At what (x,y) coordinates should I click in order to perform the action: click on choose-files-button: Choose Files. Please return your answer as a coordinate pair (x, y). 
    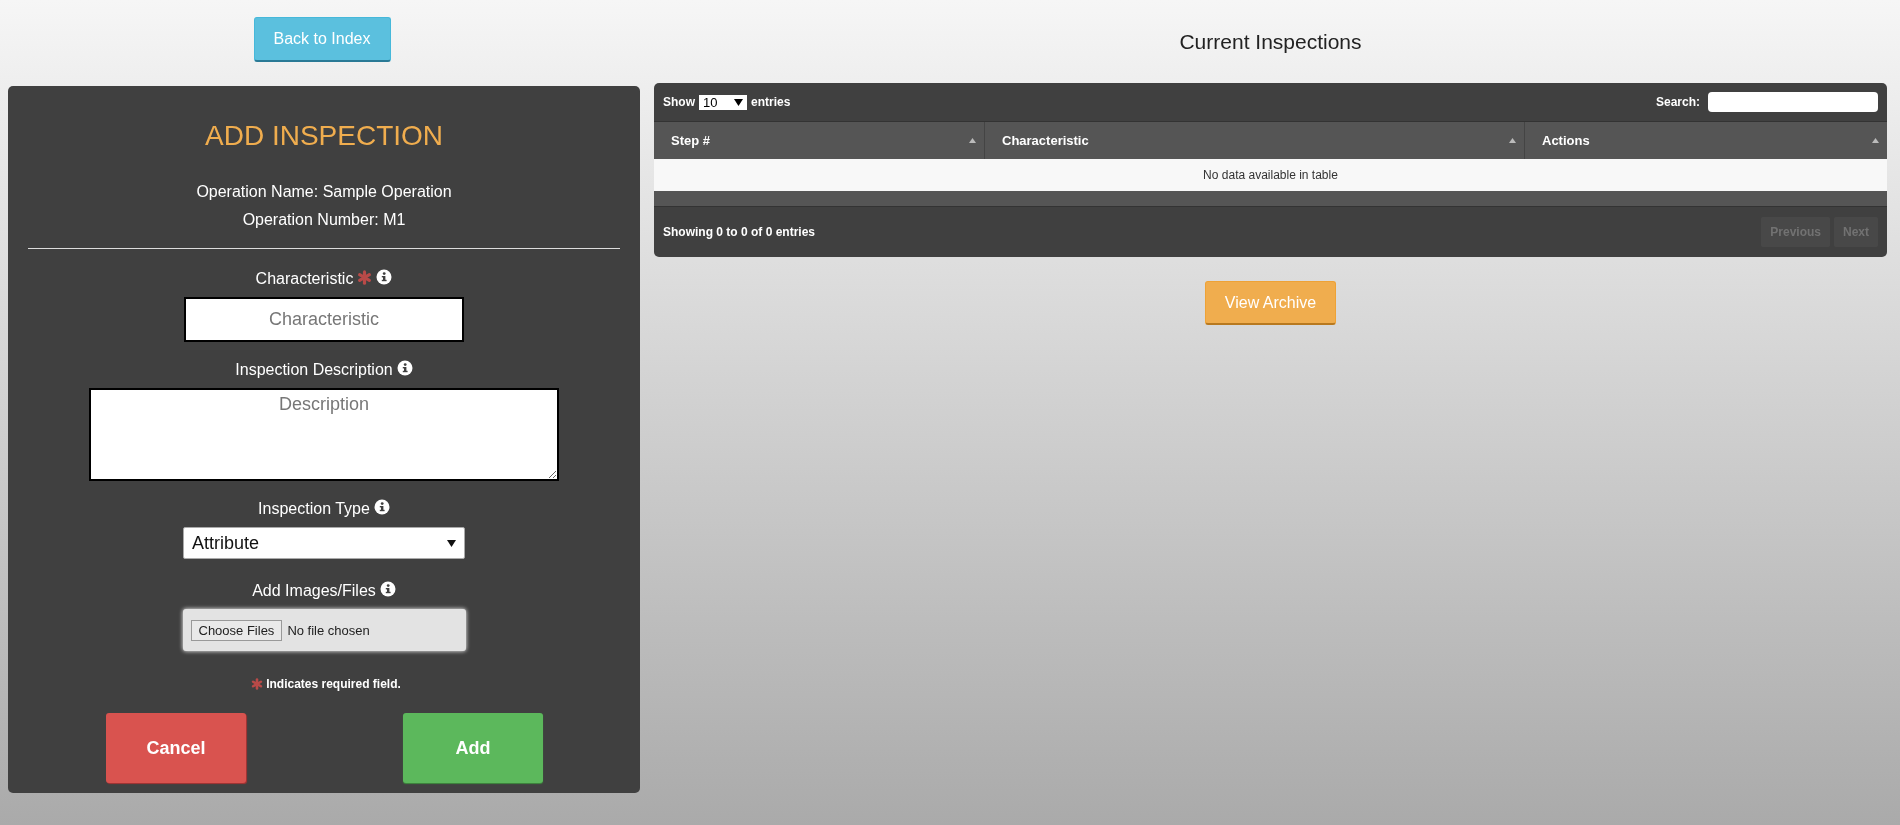
    Looking at the image, I should click on (236, 630).